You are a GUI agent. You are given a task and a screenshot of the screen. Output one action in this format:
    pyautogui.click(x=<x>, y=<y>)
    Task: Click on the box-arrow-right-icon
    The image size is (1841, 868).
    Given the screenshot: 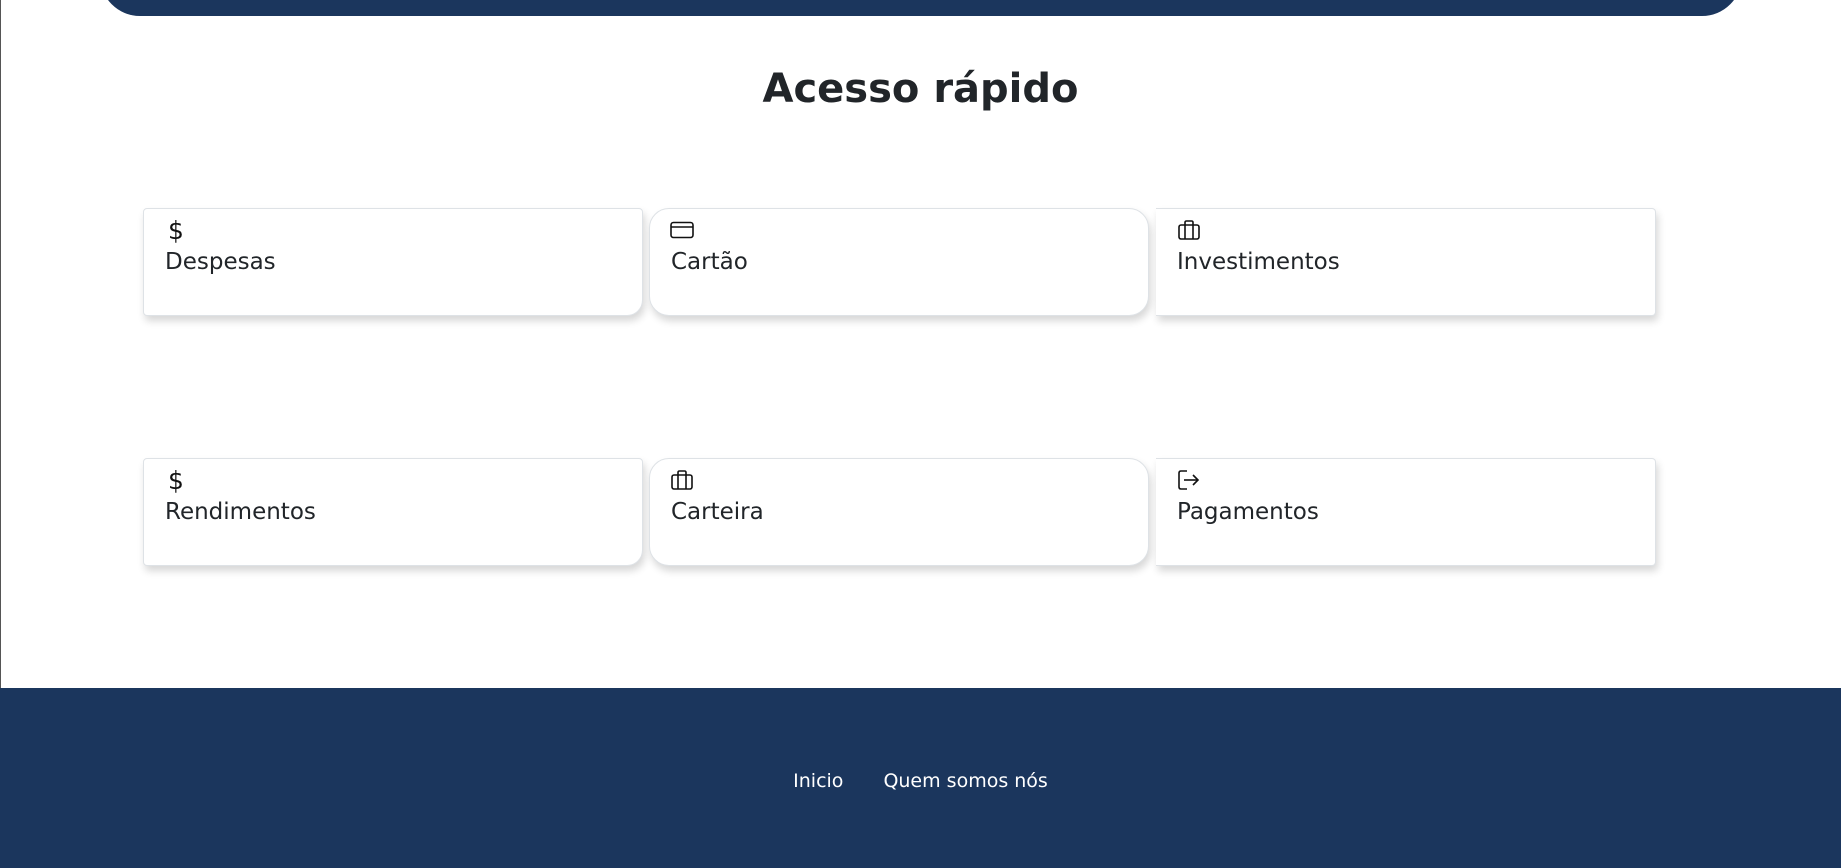 What is the action you would take?
    pyautogui.click(x=1189, y=480)
    